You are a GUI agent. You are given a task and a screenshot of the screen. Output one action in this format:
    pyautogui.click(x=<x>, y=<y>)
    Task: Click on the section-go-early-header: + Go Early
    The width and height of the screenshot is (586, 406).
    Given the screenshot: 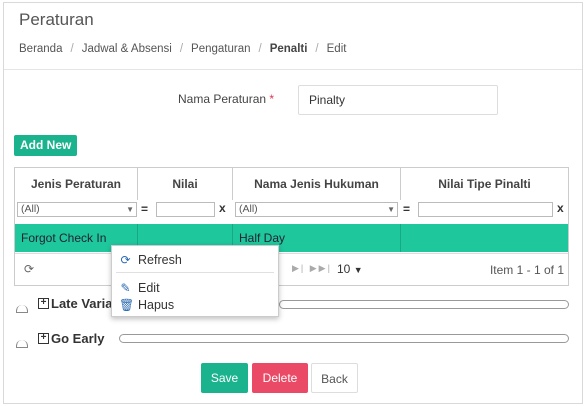 What is the action you would take?
    pyautogui.click(x=71, y=338)
    